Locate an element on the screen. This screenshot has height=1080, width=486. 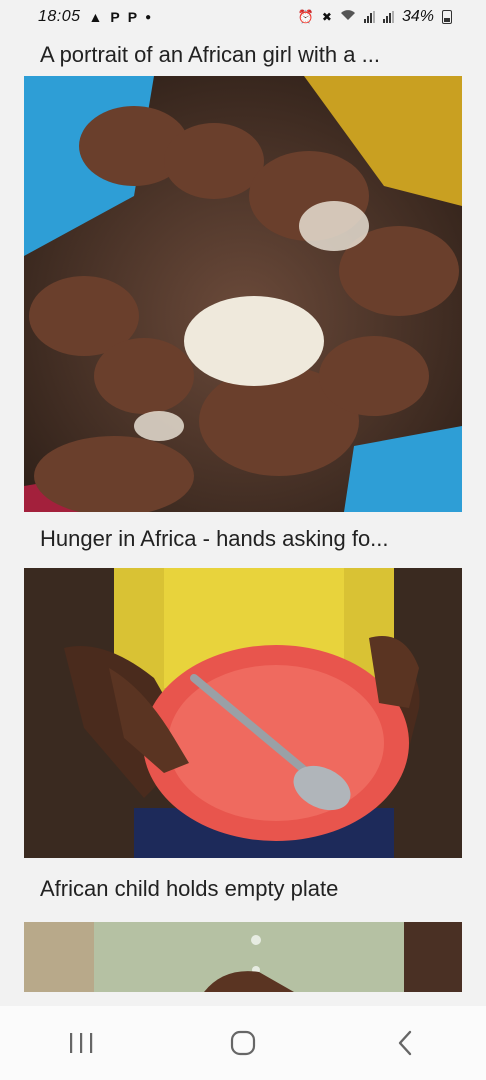
recent-apps-icon is located at coordinates (81, 1043).